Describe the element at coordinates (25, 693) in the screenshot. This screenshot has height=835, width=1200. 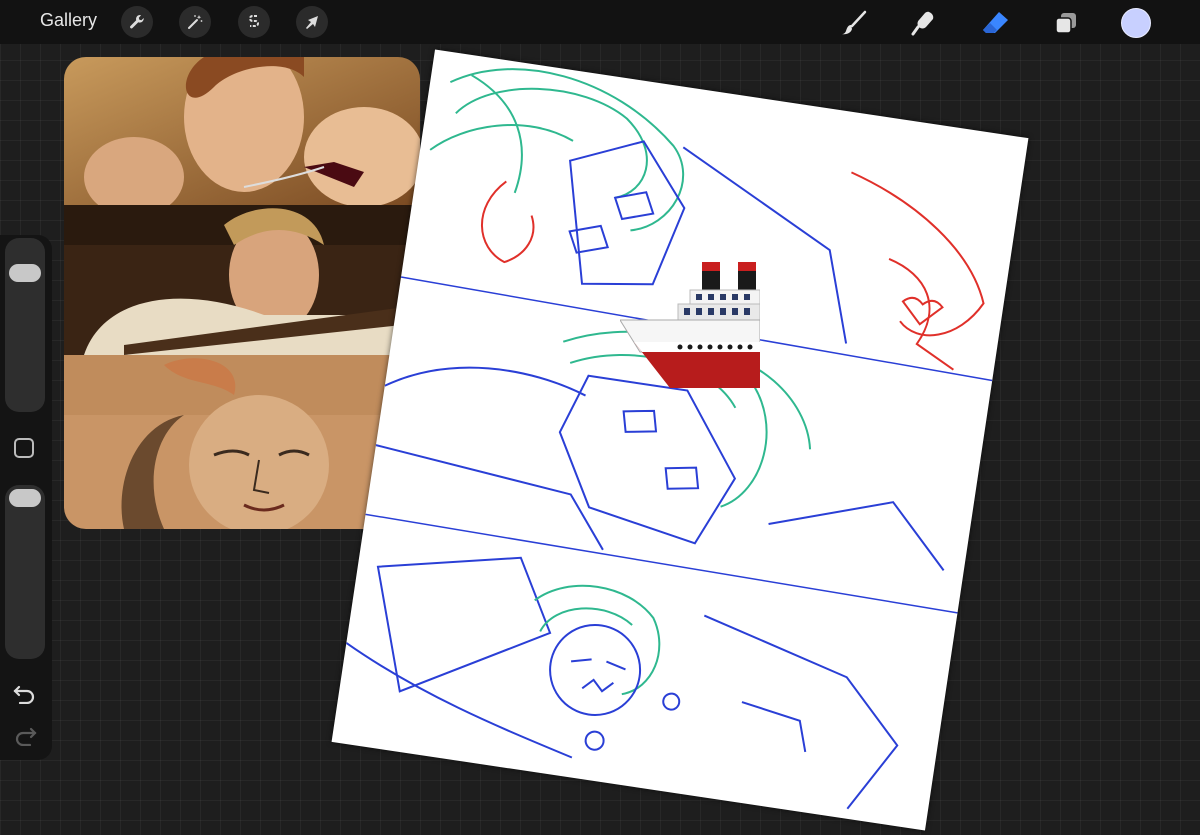
I see `undo-icon` at that location.